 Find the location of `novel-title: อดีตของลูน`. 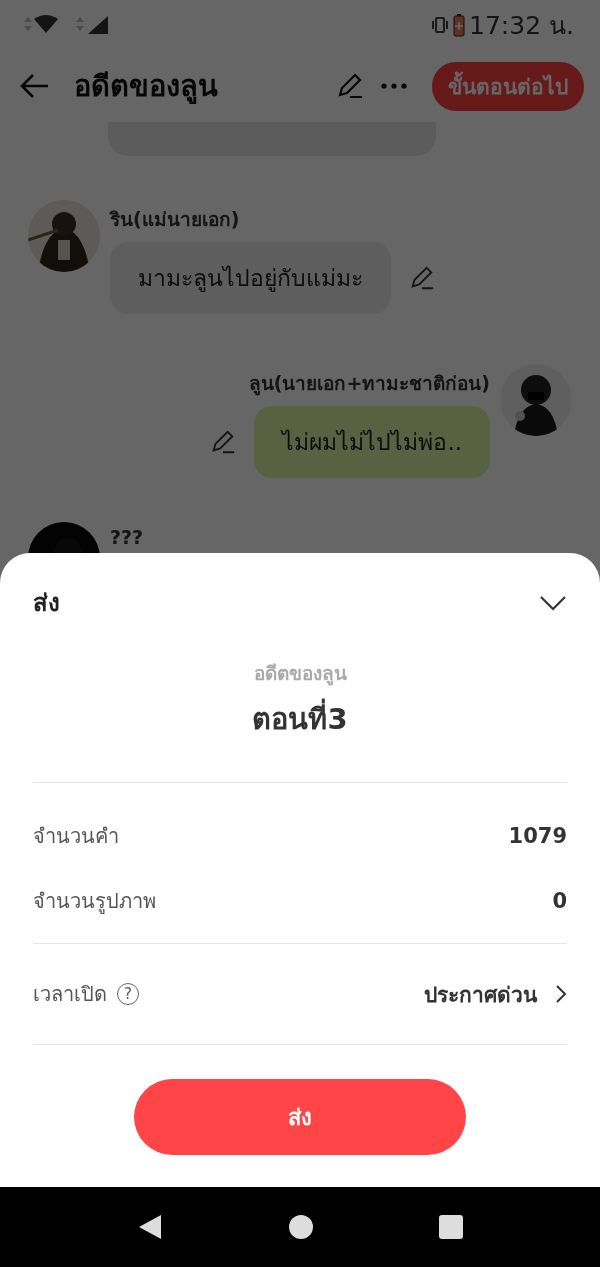

novel-title: อดีตของลูน is located at coordinates (300, 674).